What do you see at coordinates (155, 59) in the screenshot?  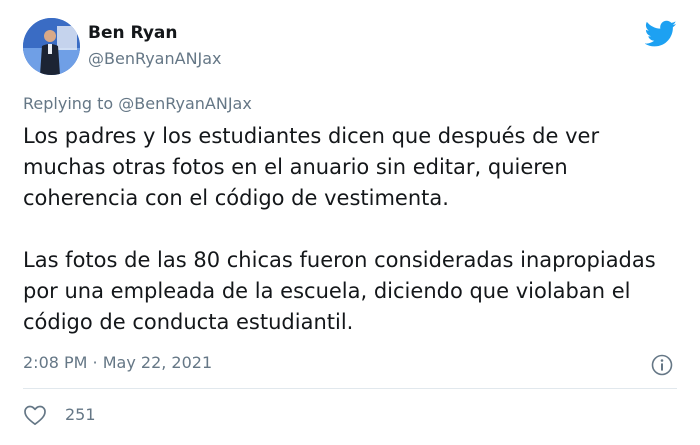 I see `author-handle: @BenRyanANJax` at bounding box center [155, 59].